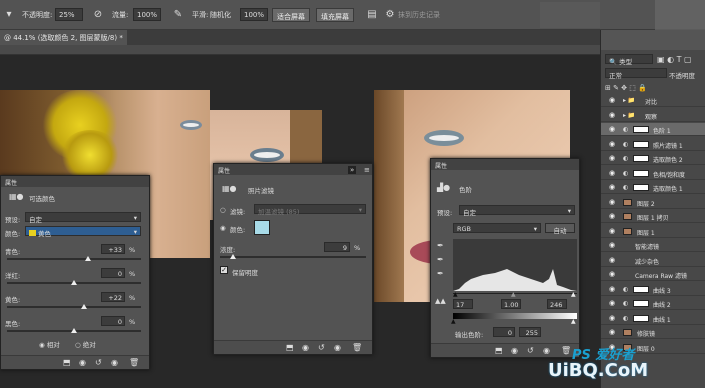 This screenshot has height=388, width=705. I want to click on input-white-value: 246, so click(557, 304).